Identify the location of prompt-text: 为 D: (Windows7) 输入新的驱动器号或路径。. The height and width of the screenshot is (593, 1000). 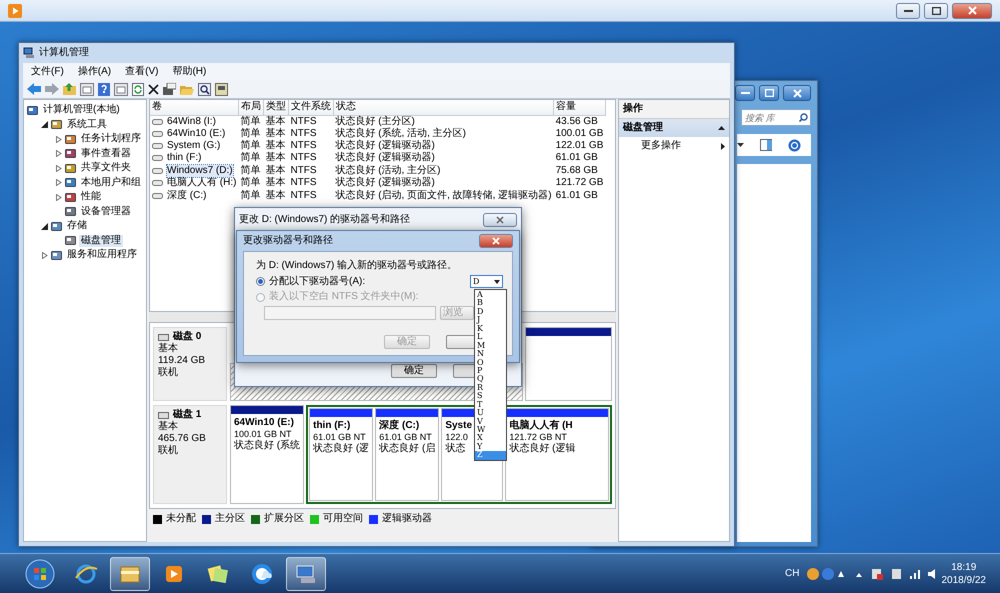
(357, 266).